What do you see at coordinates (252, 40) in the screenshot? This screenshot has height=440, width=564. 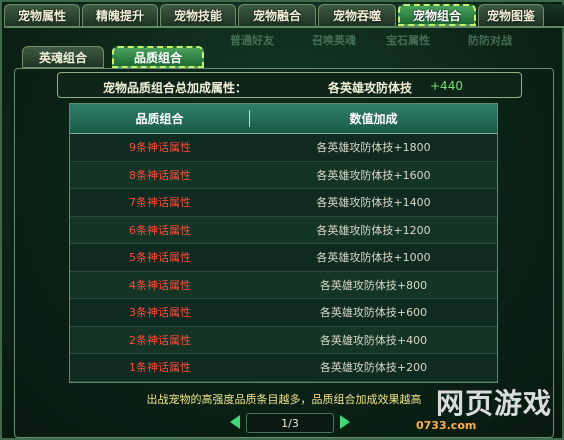 I see `ghost-label-1: 普通好友` at bounding box center [252, 40].